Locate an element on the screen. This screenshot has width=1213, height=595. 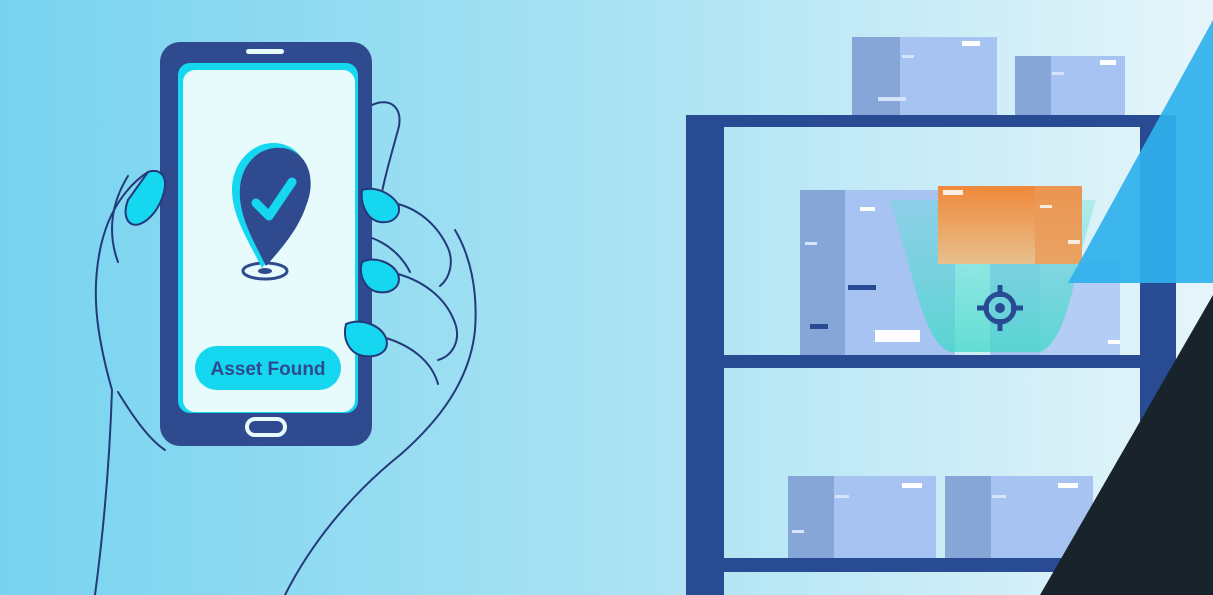
smartphone: Asset Found is located at coordinates (266, 244).